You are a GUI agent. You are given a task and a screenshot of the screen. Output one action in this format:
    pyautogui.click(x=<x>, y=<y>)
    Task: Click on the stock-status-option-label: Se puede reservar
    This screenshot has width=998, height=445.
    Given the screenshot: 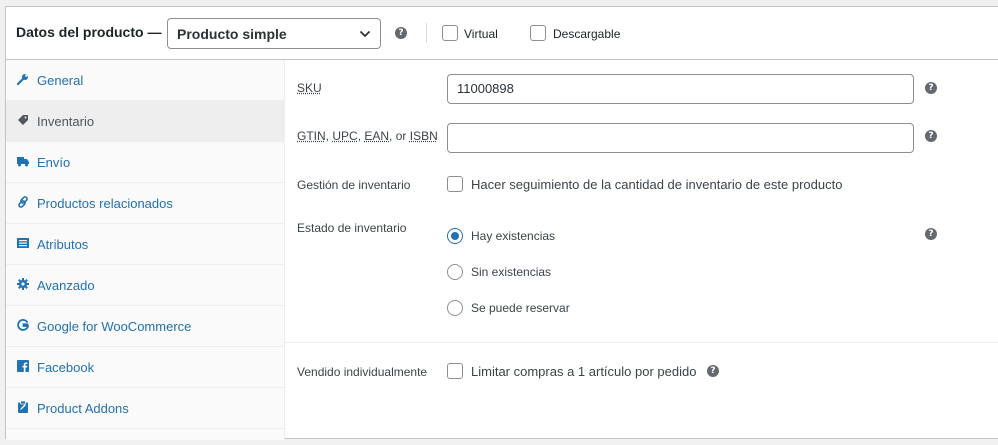 What is the action you would take?
    pyautogui.click(x=520, y=308)
    